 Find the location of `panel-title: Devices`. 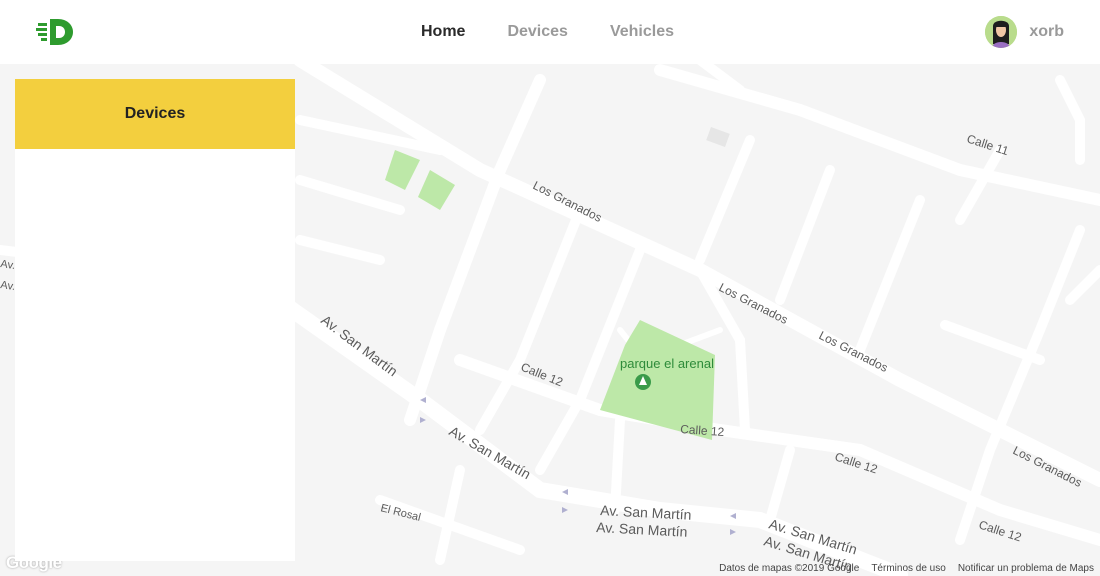

panel-title: Devices is located at coordinates (155, 113).